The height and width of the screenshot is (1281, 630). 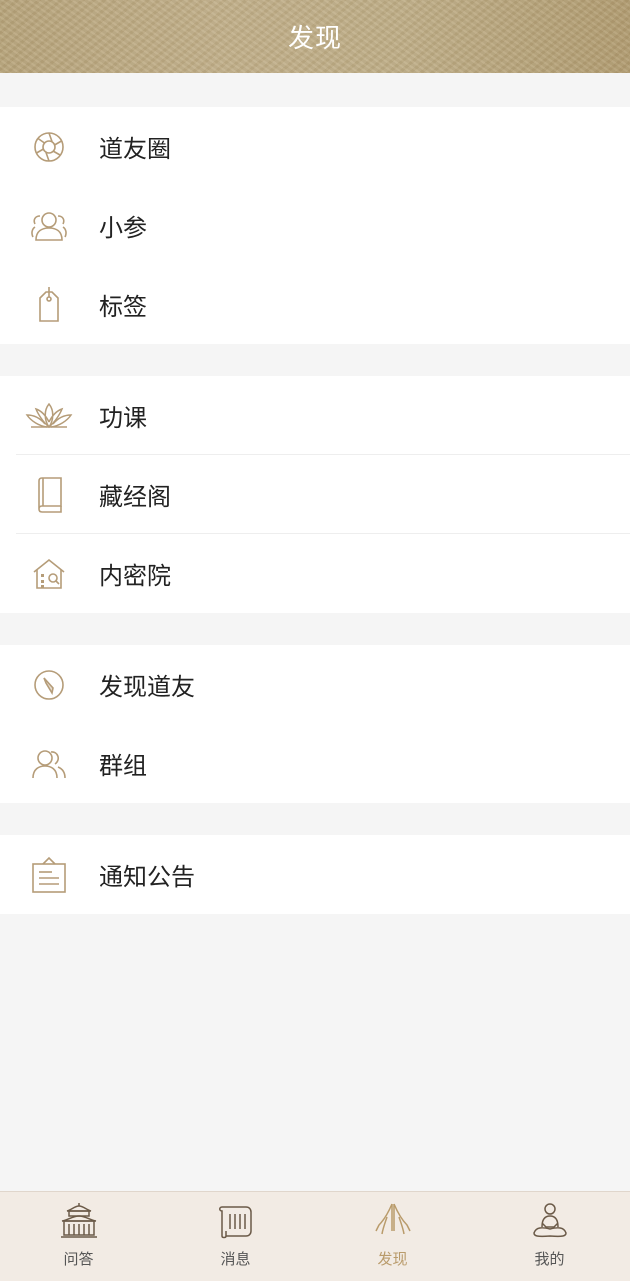 I want to click on house-search-icon, so click(x=49, y=574).